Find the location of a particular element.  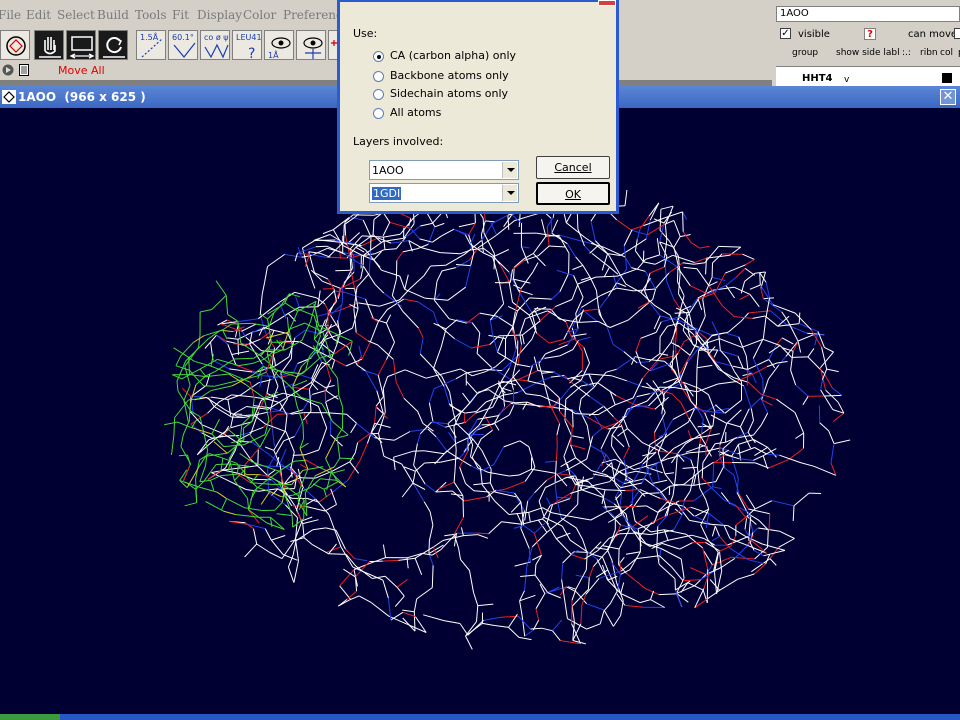

radio-label: CA (carbon alpha) only is located at coordinates (453, 55).